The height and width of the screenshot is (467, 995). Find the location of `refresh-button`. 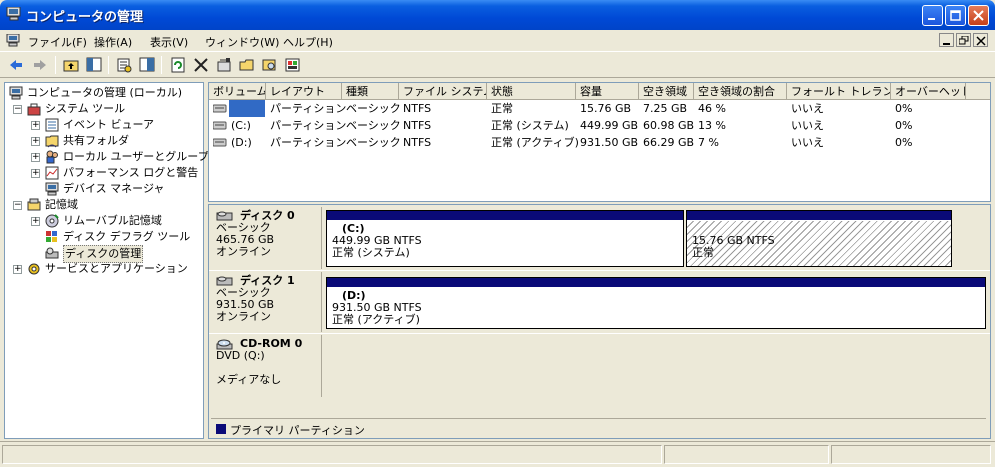

refresh-button is located at coordinates (178, 65).